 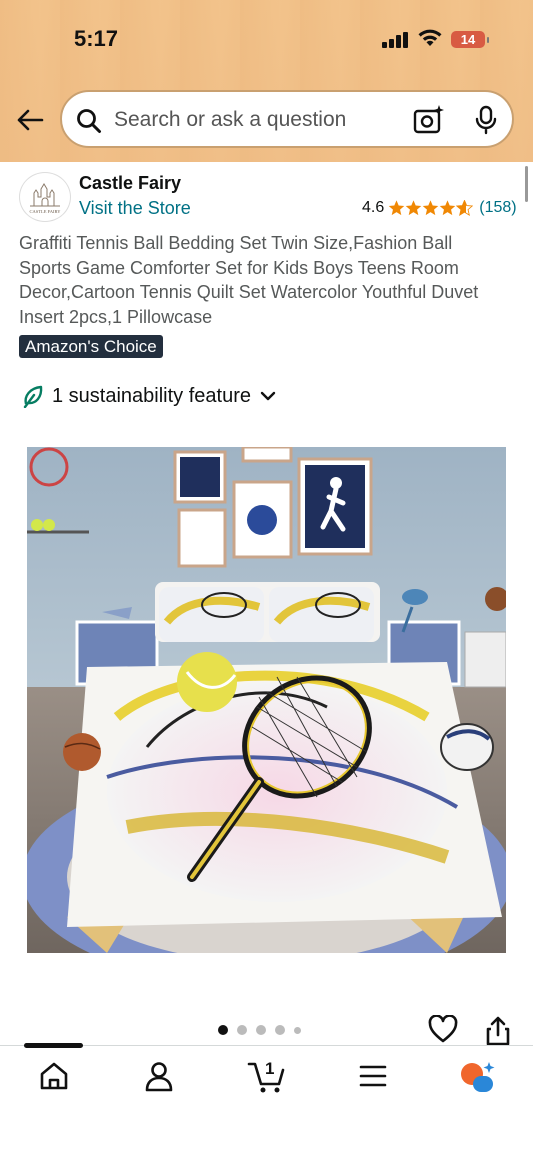 I want to click on account-icon, so click(x=159, y=1076).